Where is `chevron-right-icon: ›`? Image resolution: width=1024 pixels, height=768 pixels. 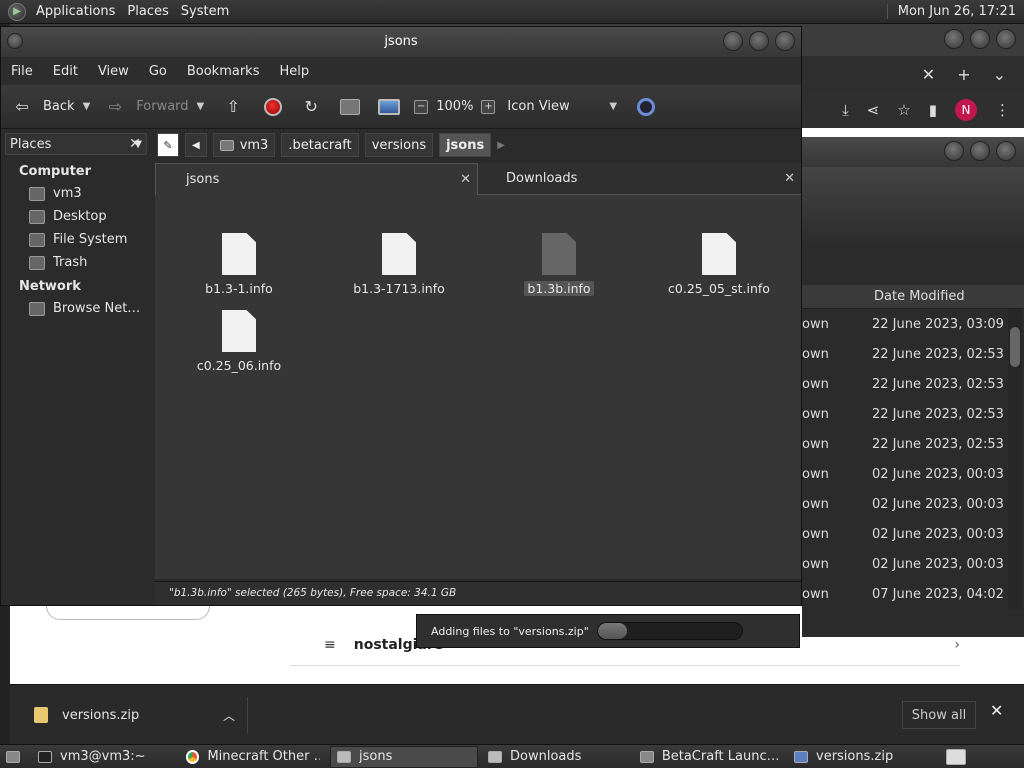 chevron-right-icon: › is located at coordinates (957, 645).